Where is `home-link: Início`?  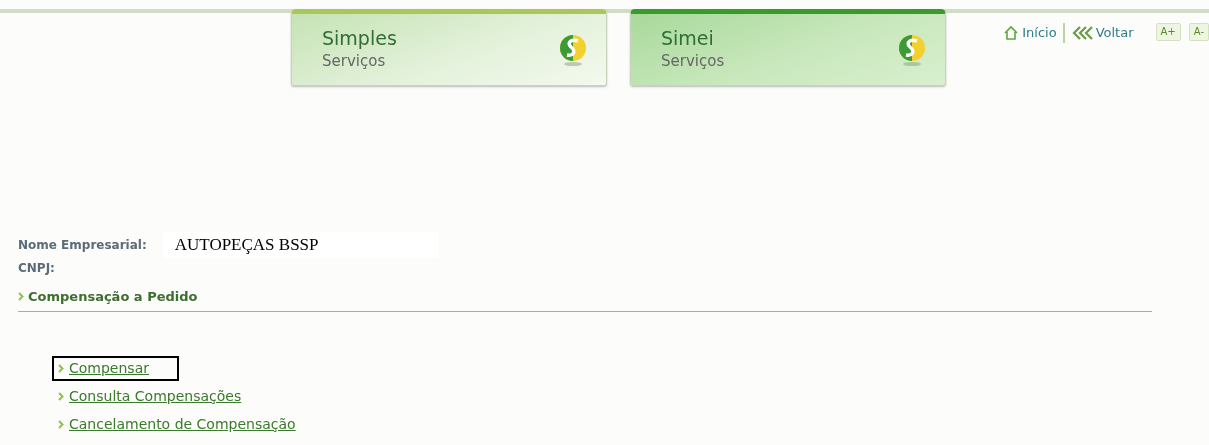 home-link: Início is located at coordinates (1030, 33).